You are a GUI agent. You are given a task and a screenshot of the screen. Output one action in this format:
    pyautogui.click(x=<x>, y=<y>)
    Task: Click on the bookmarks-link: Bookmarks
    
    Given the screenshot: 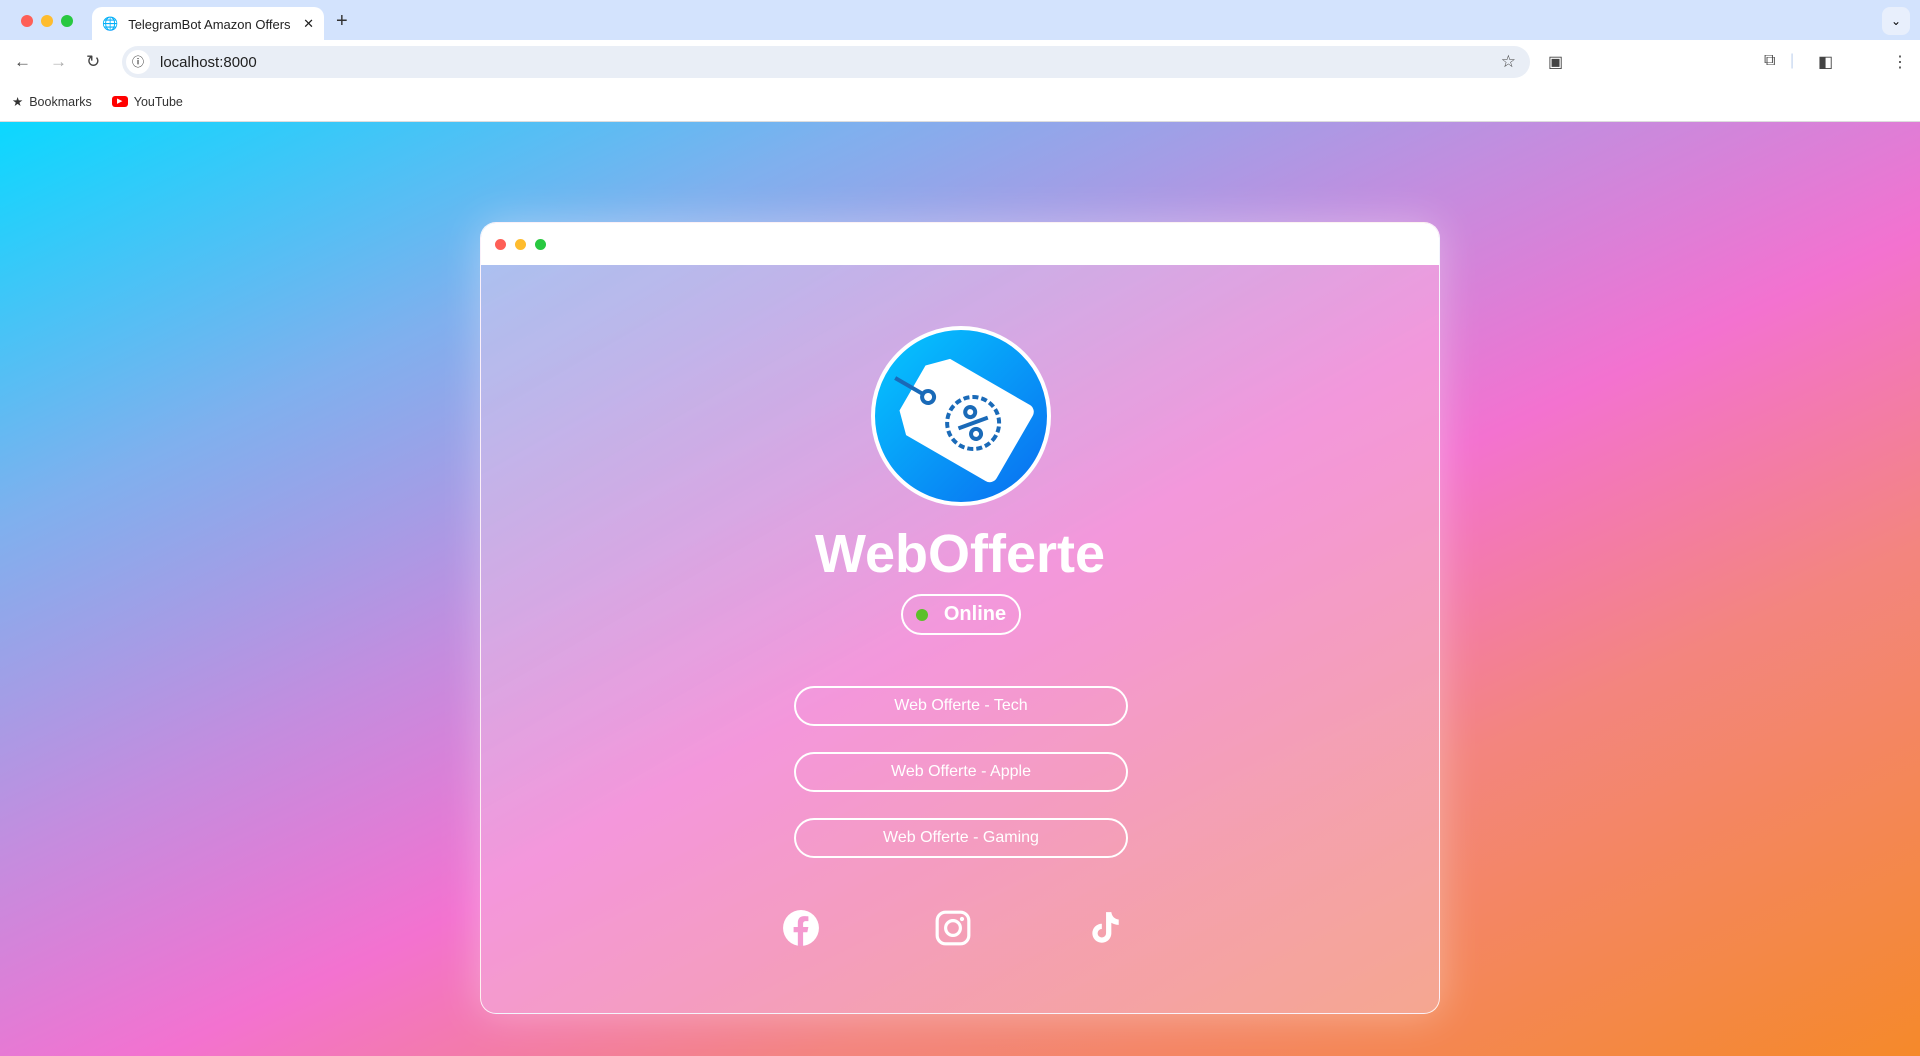 What is the action you would take?
    pyautogui.click(x=60, y=102)
    